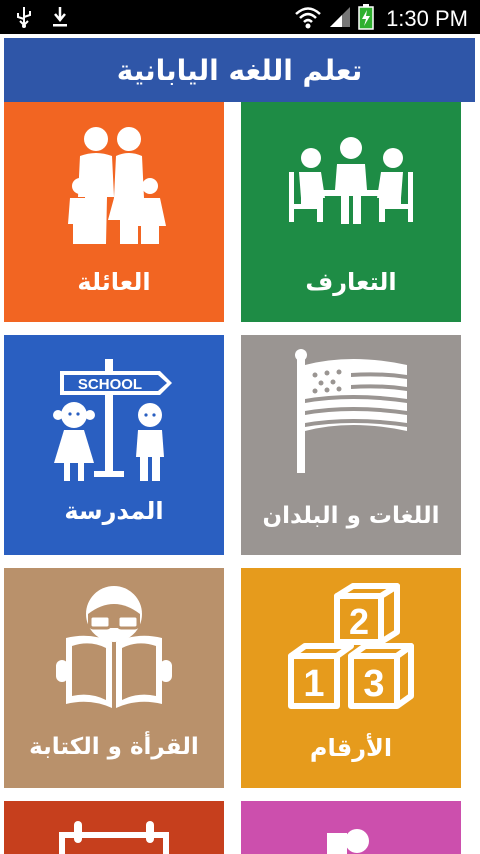 The height and width of the screenshot is (854, 480). I want to click on signal-icon, so click(340, 19).